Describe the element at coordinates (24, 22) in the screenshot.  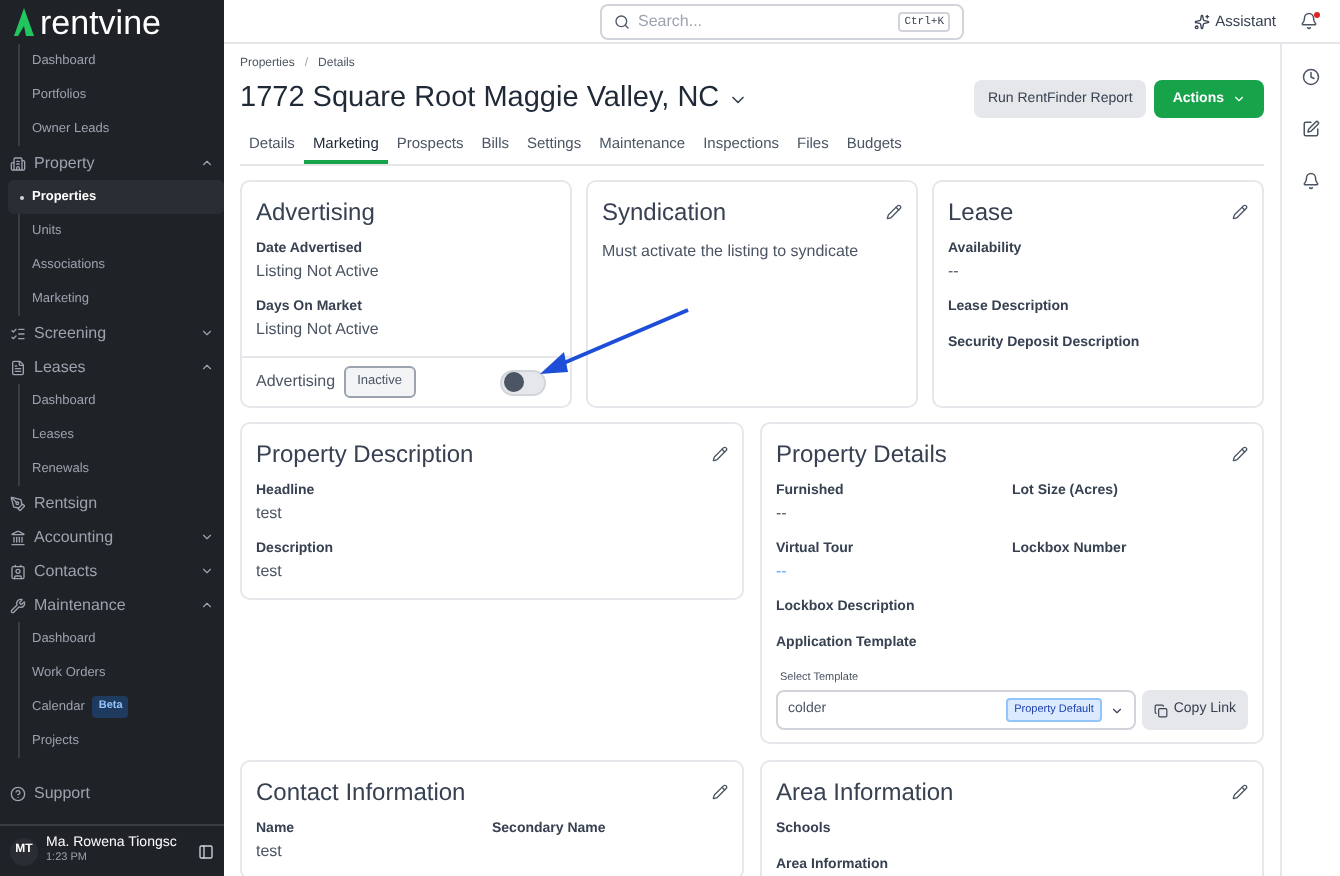
I see `logo-icon` at that location.